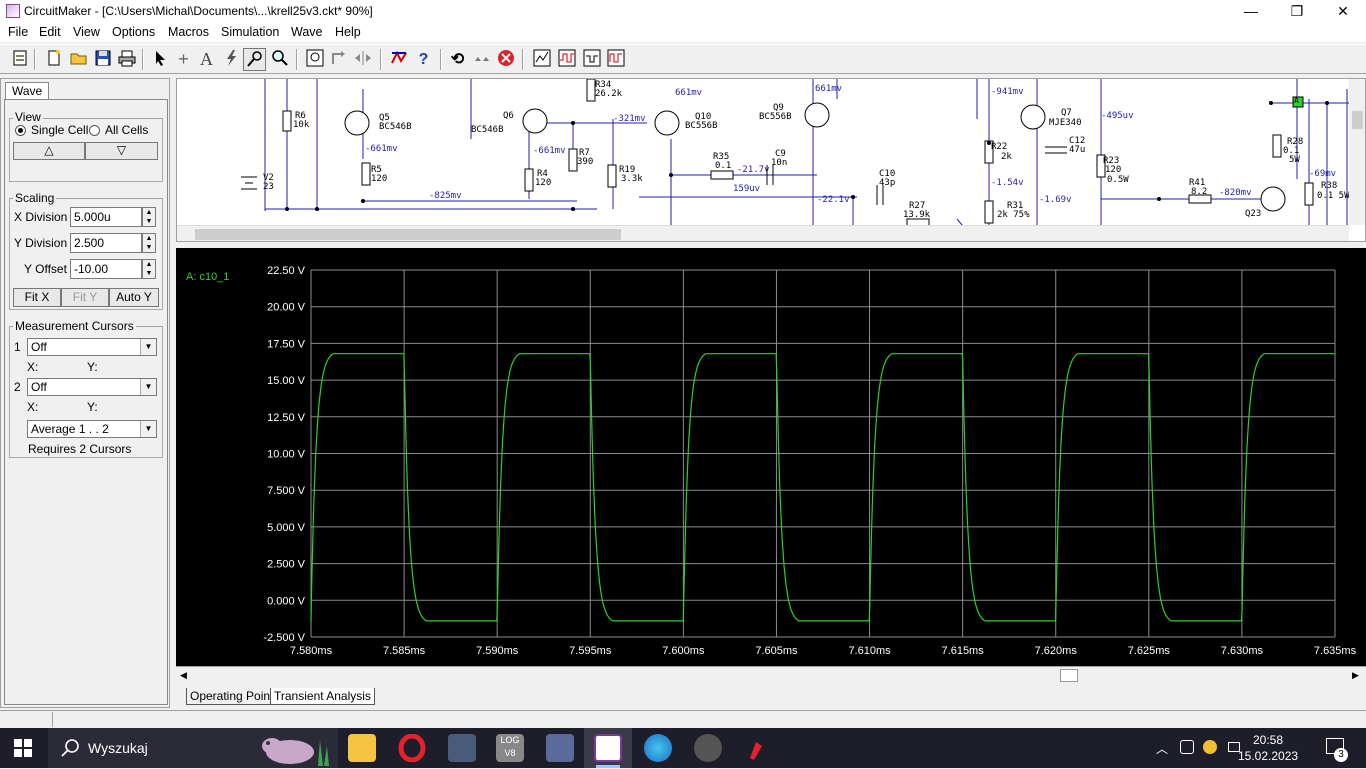 The image size is (1366, 769). What do you see at coordinates (86, 32) in the screenshot?
I see `menu-view: View` at bounding box center [86, 32].